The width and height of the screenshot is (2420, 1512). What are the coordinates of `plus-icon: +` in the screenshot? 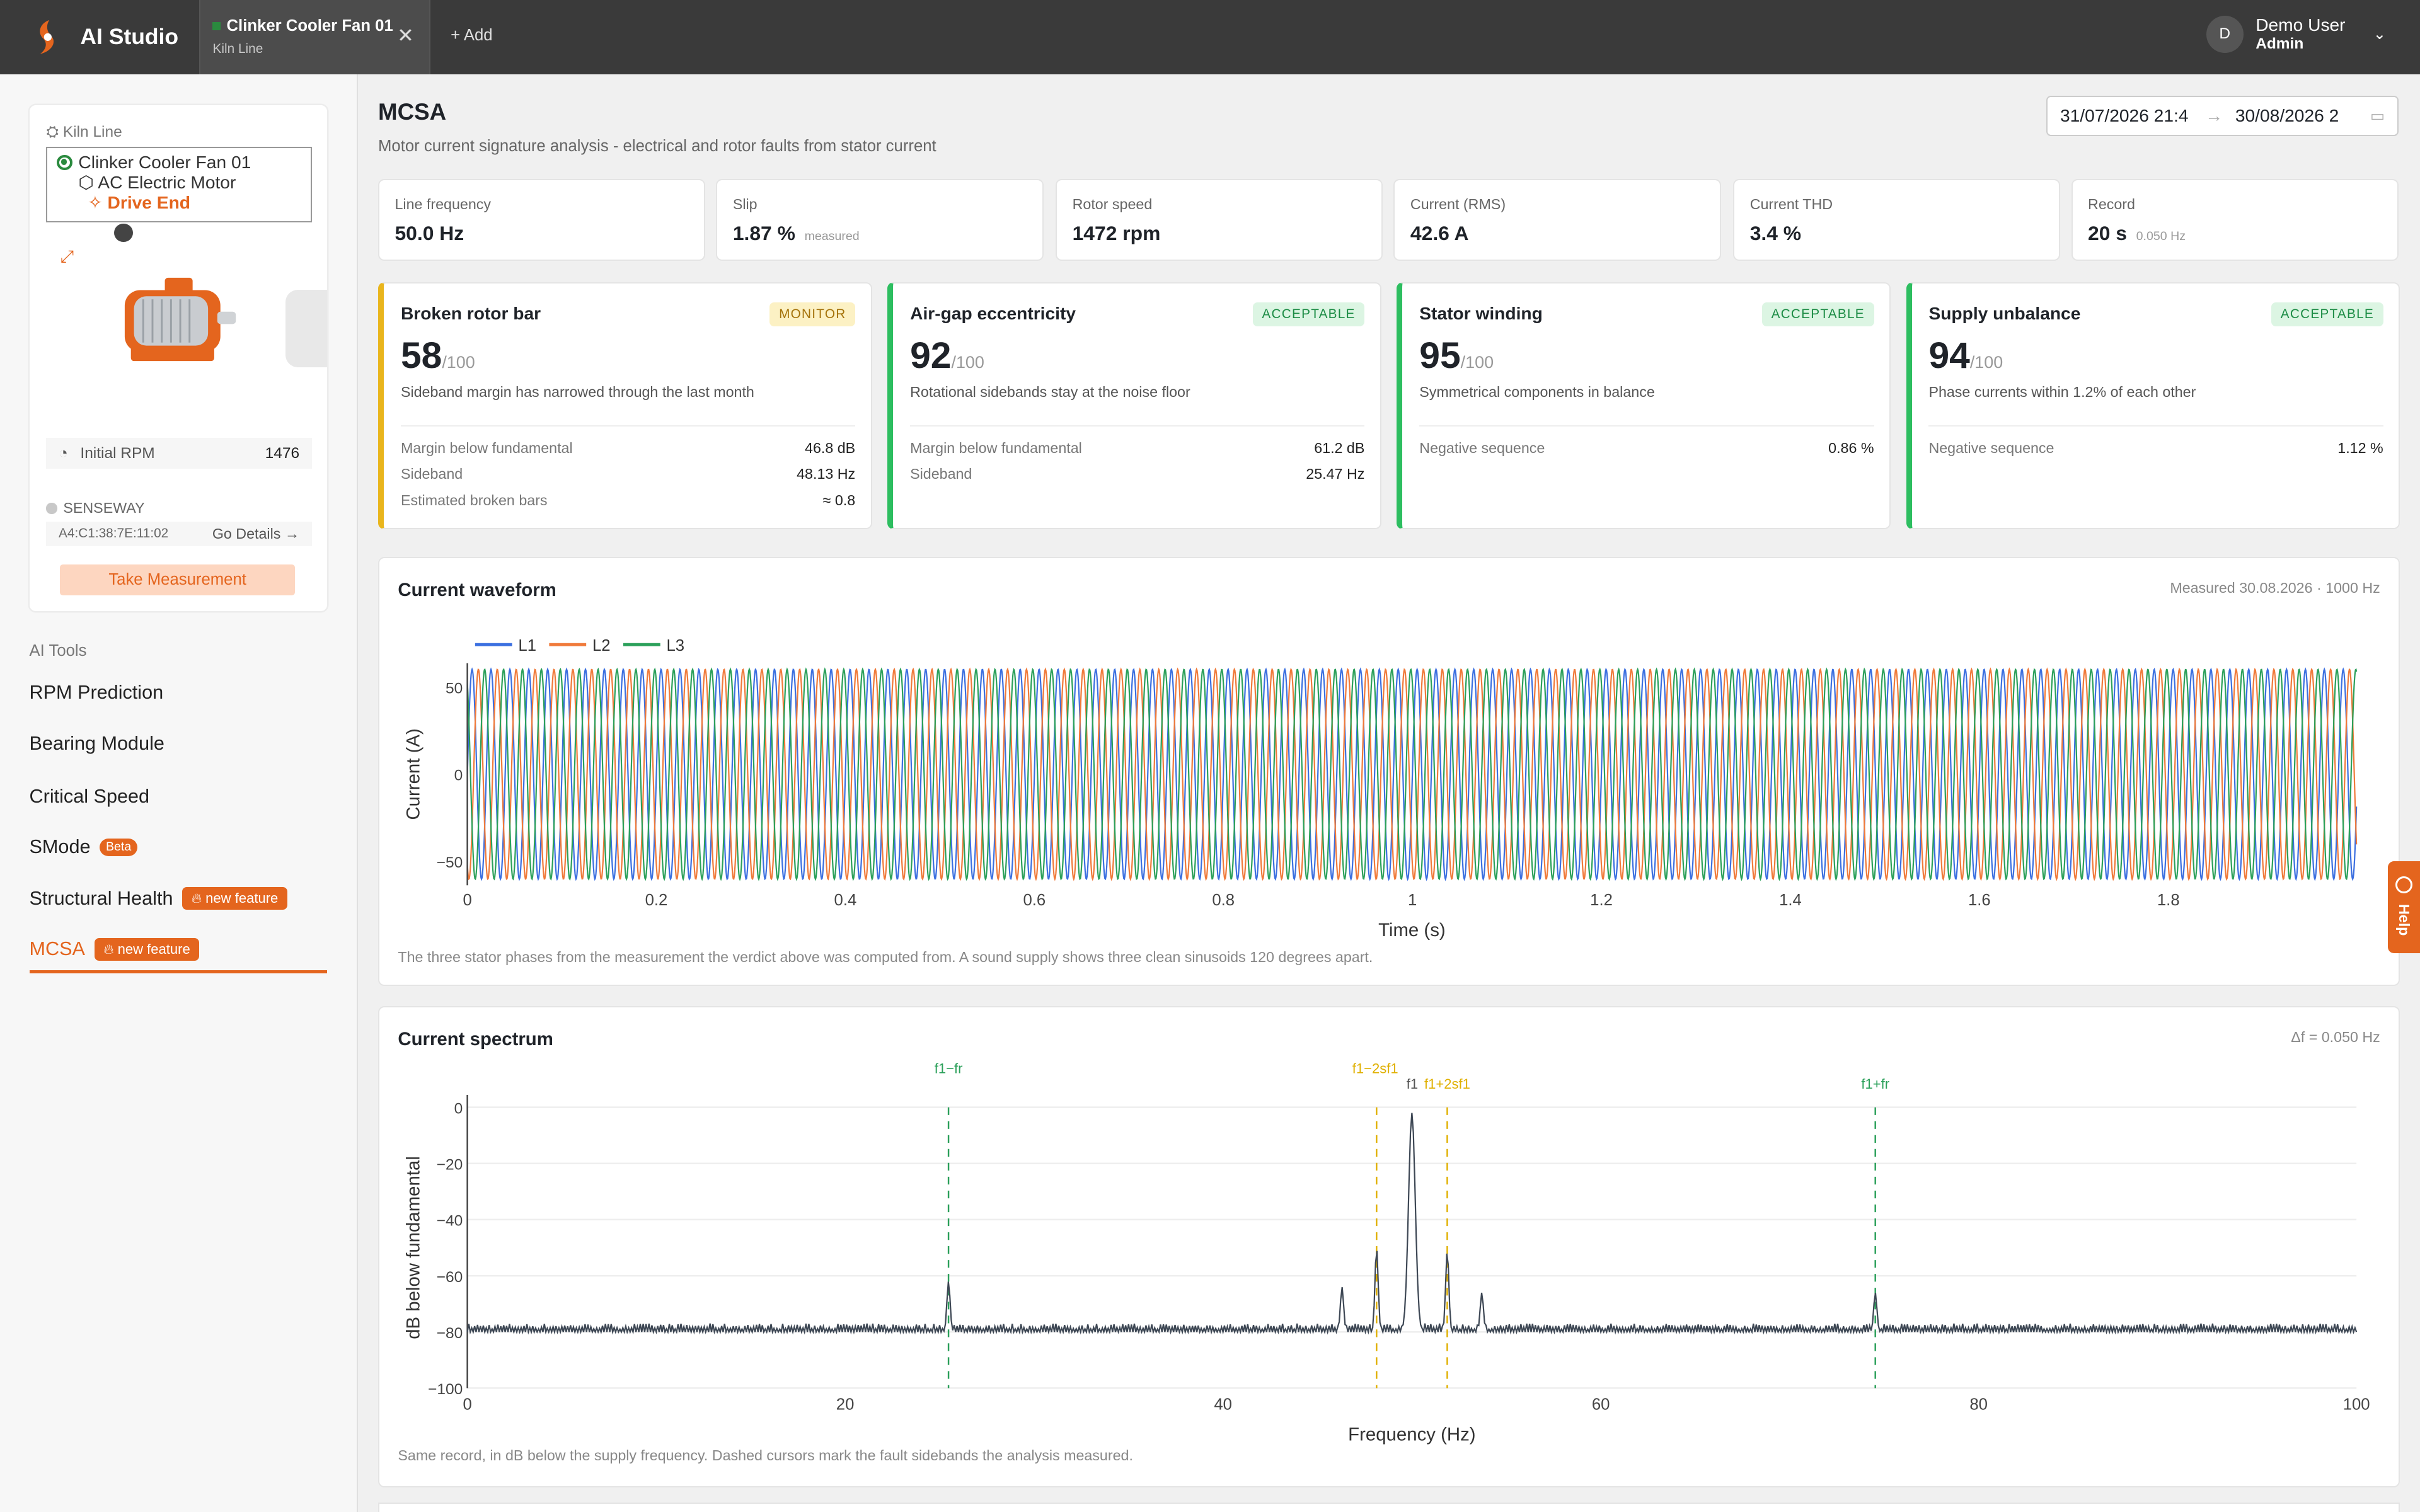 It's located at (456, 35).